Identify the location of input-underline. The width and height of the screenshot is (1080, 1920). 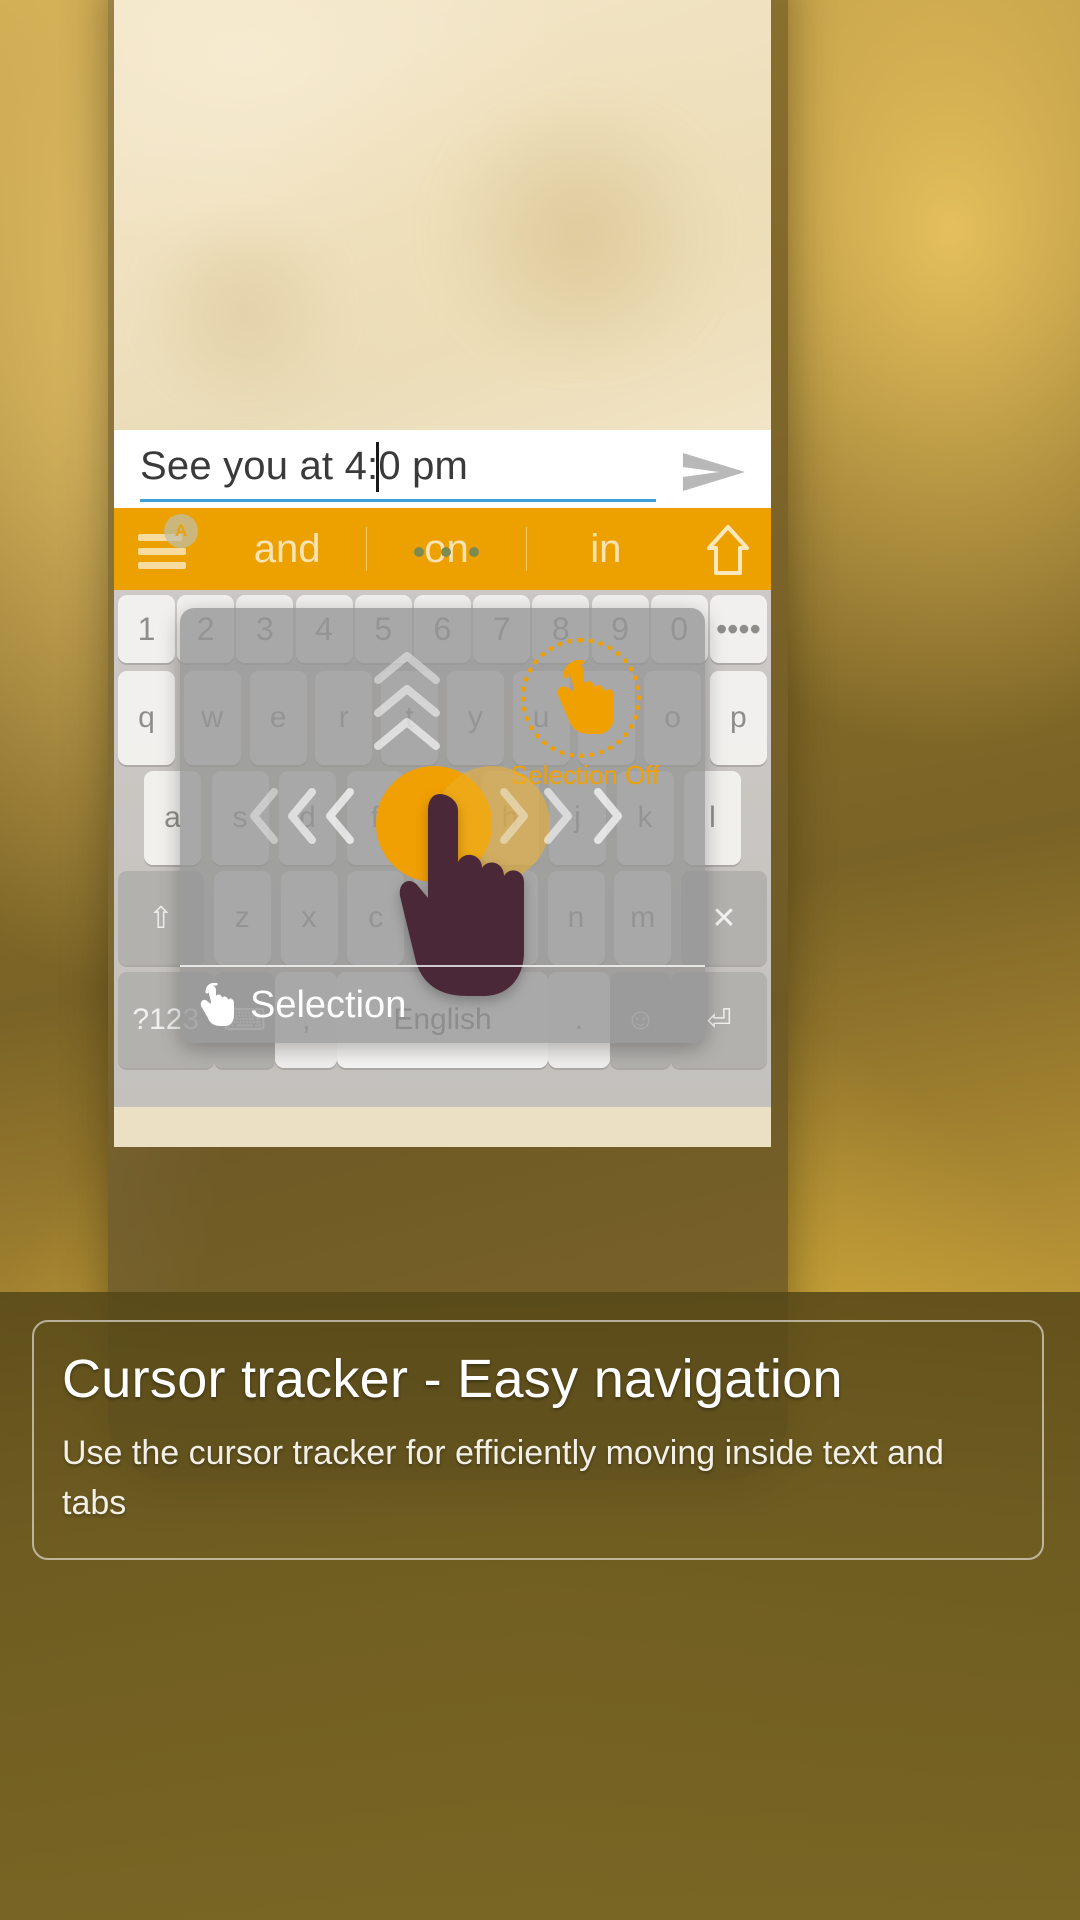
(398, 500).